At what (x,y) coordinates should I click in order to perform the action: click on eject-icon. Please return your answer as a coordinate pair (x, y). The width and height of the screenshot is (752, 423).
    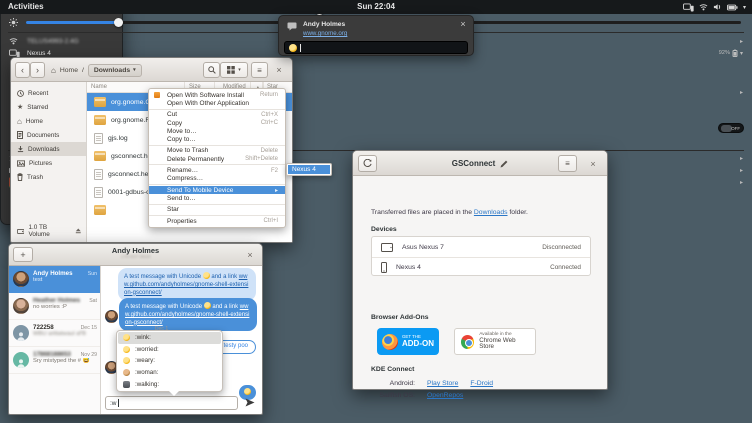
    Looking at the image, I should click on (78, 231).